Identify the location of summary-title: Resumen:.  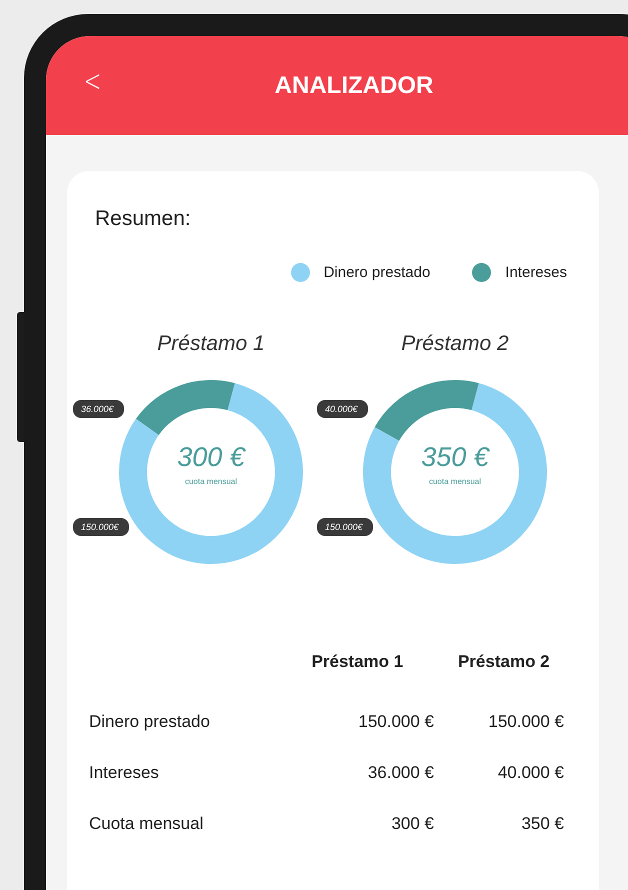
(143, 219).